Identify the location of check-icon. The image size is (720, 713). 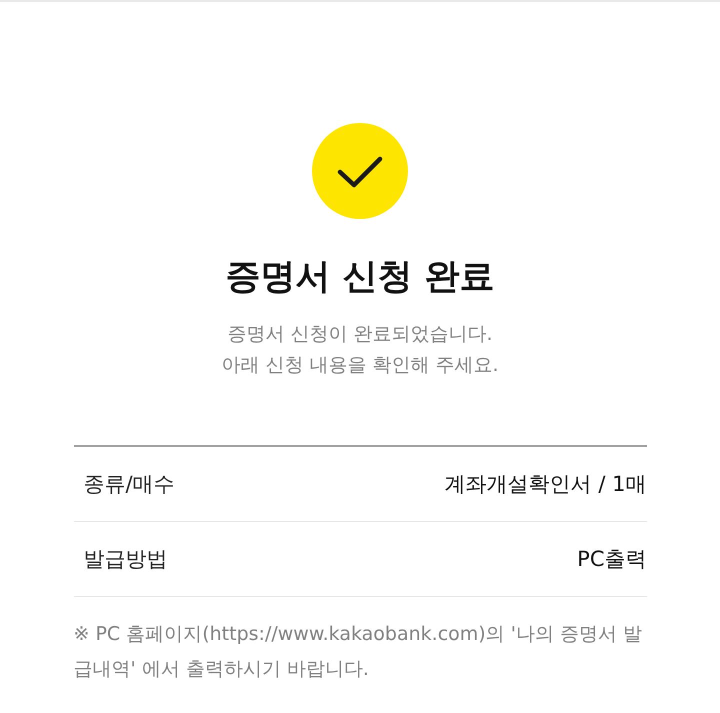
(360, 171).